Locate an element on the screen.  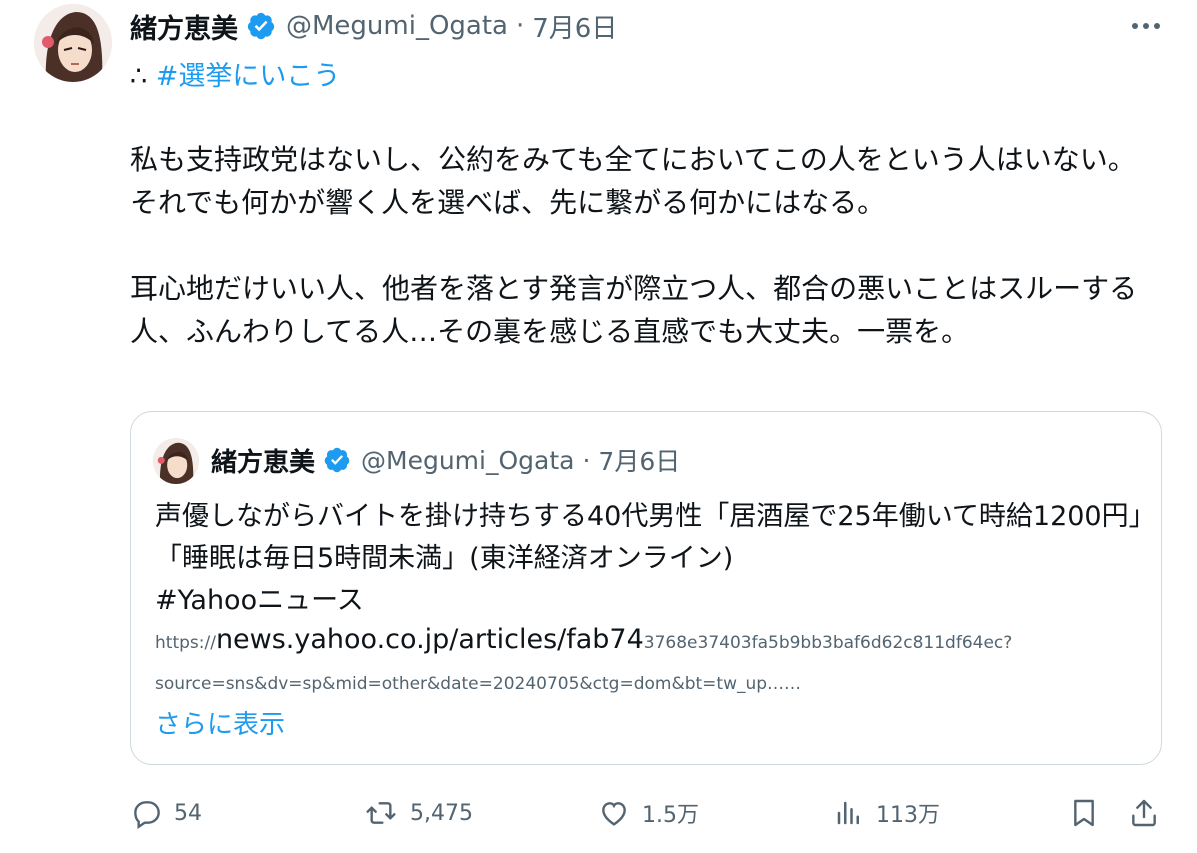
tweet-tagline: ∴ #選挙にいこう is located at coordinates (235, 73).